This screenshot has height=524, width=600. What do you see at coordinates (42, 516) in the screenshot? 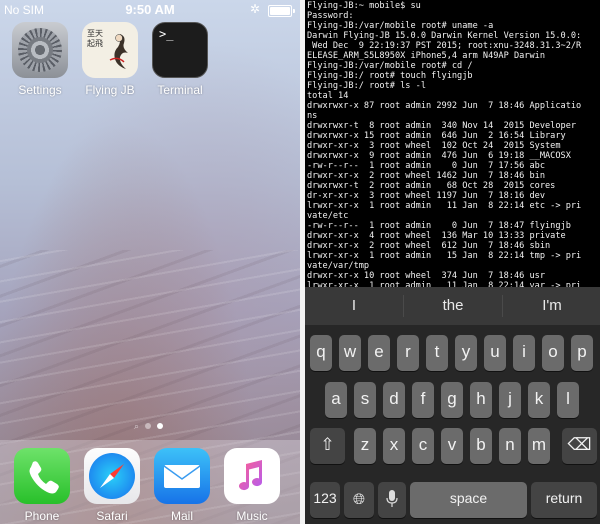
I see `dock-phone-label: Phone` at bounding box center [42, 516].